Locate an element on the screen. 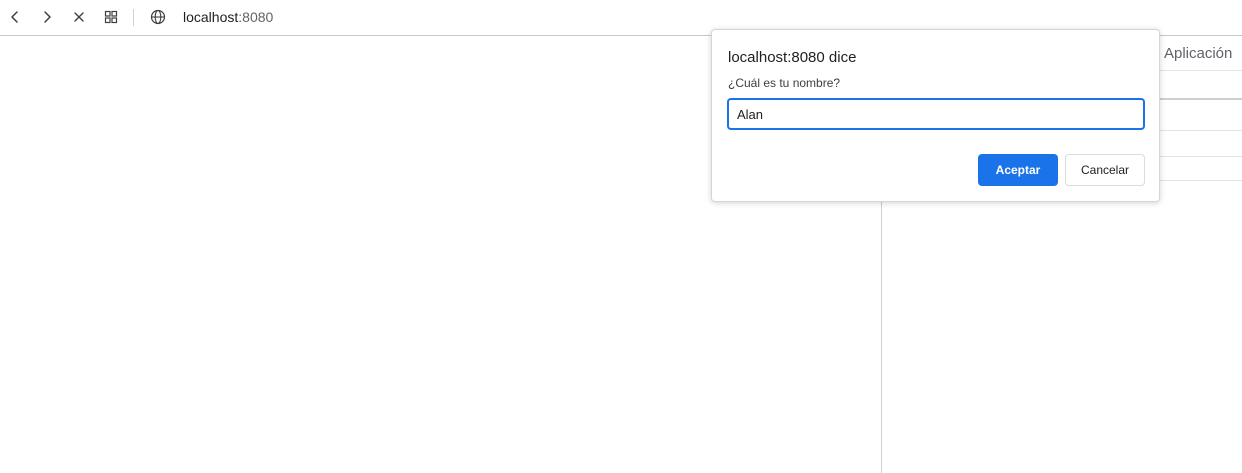 Image resolution: width=1242 pixels, height=473 pixels. forward-button is located at coordinates (47, 17).